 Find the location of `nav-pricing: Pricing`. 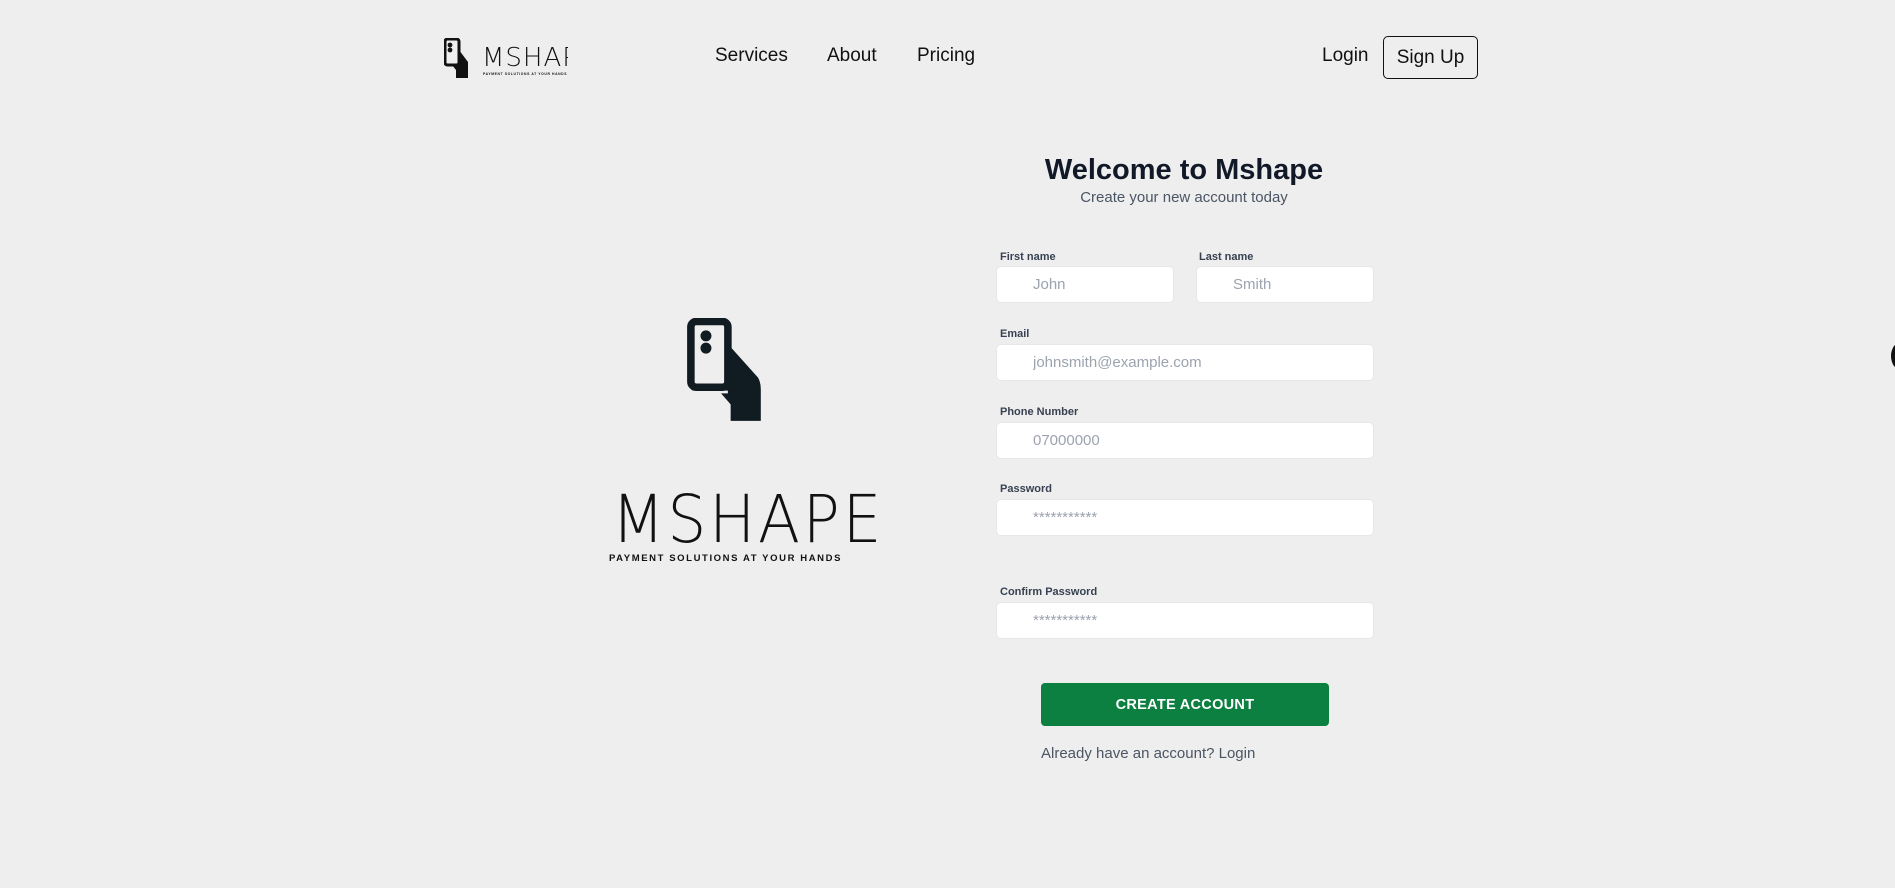

nav-pricing: Pricing is located at coordinates (946, 56).